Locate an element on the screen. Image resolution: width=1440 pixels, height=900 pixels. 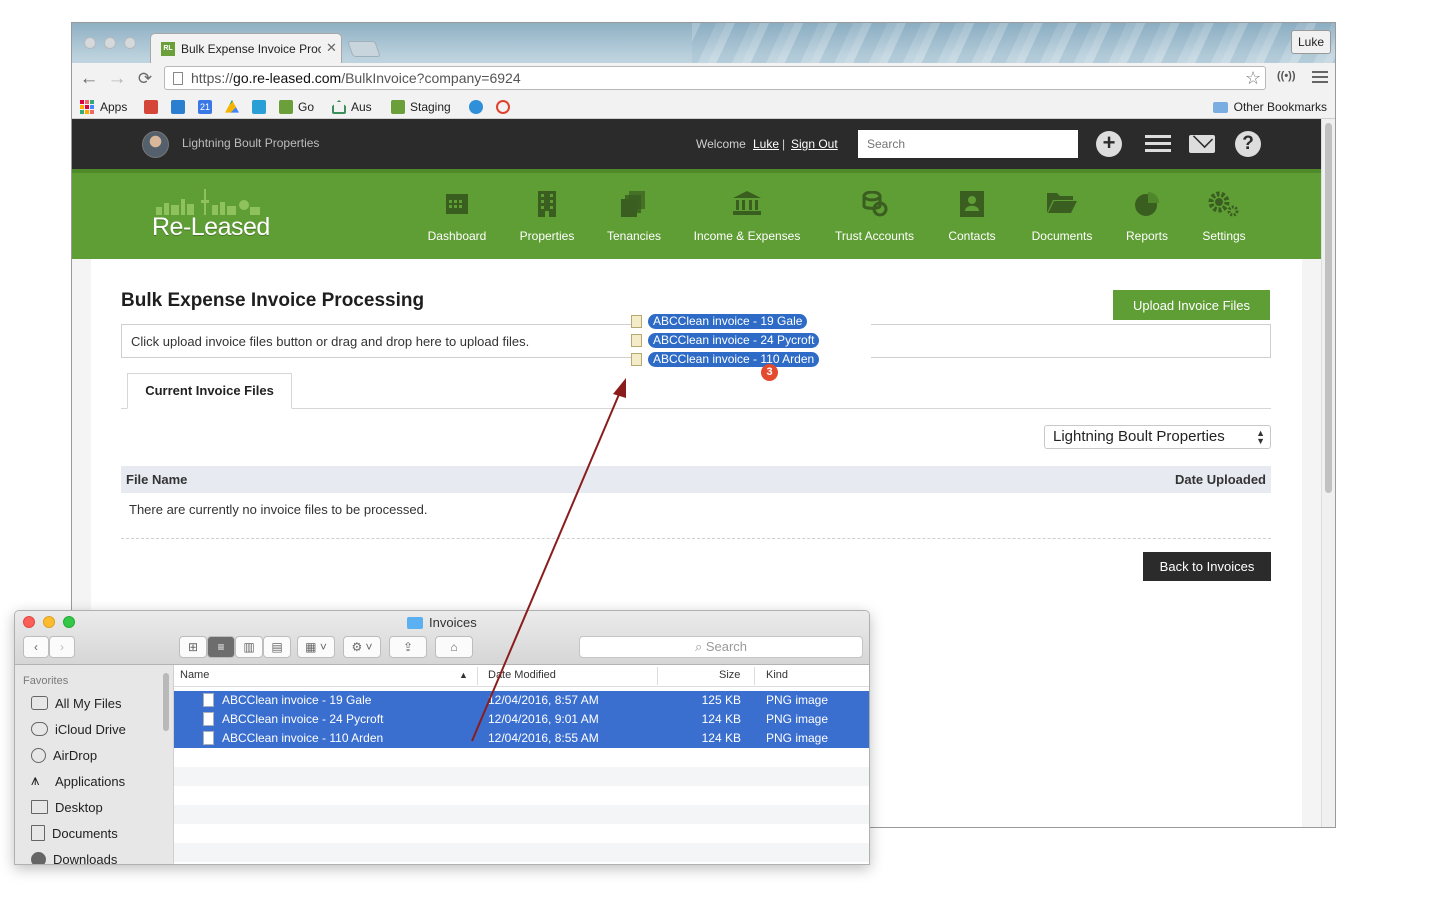
sidebar-scrollbar is located at coordinates (166, 702).